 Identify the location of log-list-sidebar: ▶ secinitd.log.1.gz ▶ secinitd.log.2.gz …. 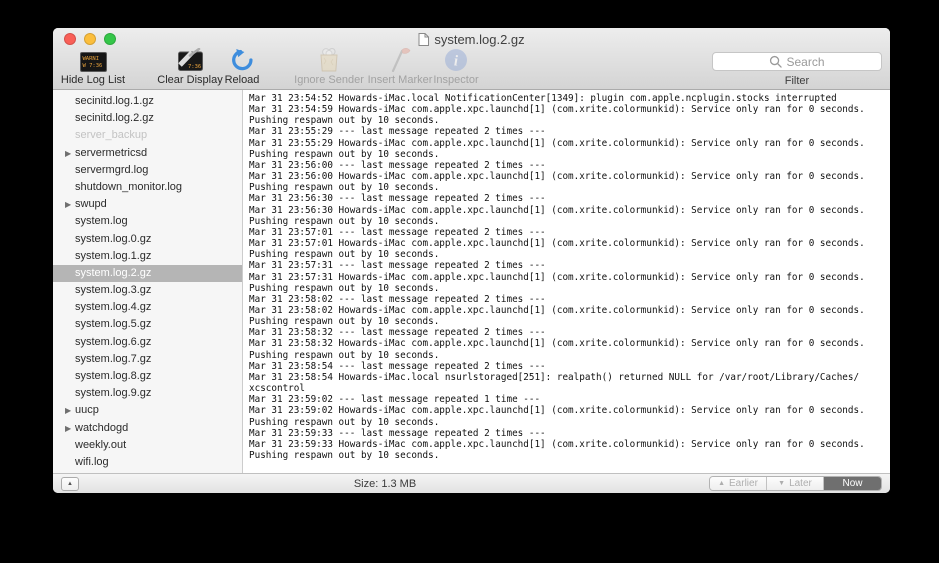
(148, 281).